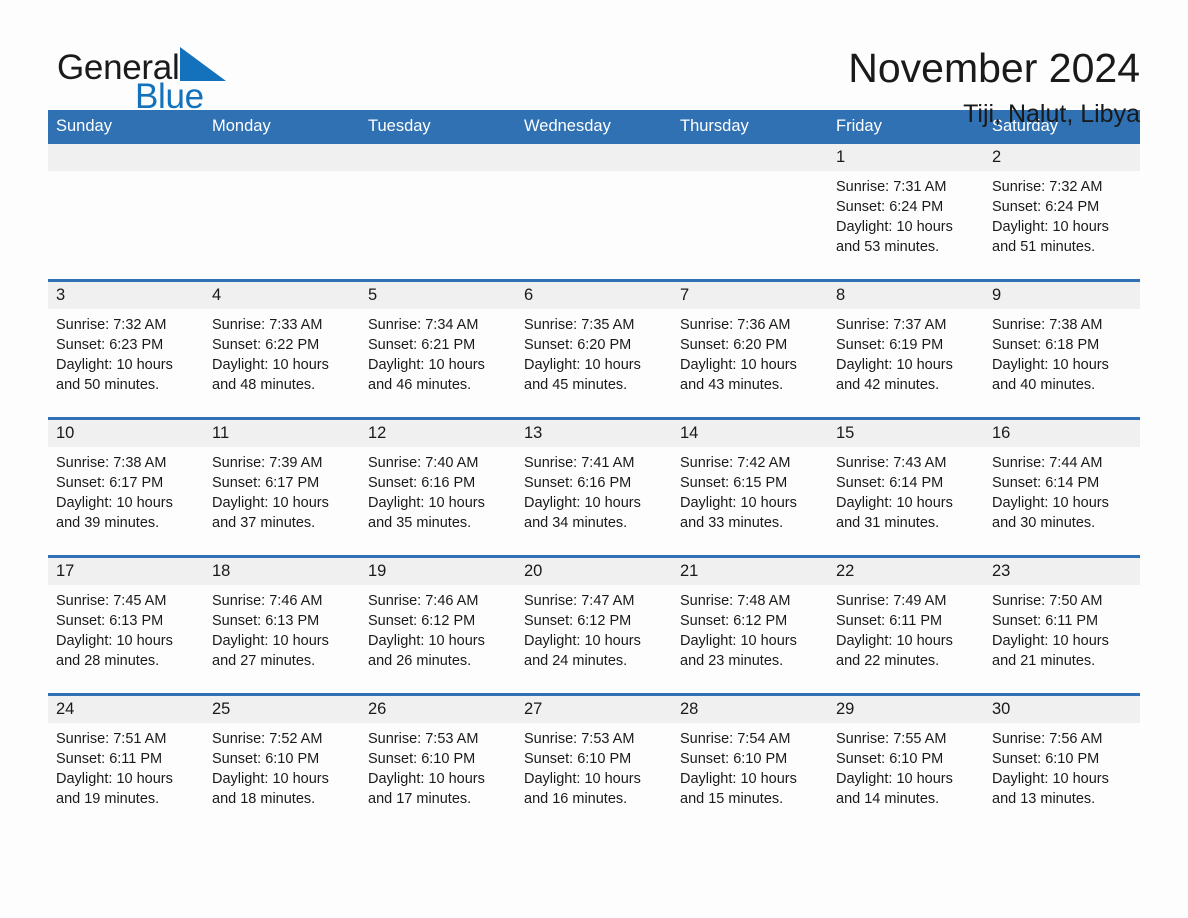 The height and width of the screenshot is (918, 1188). I want to click on sunset-text: Sunset: 6:21 PM, so click(422, 345).